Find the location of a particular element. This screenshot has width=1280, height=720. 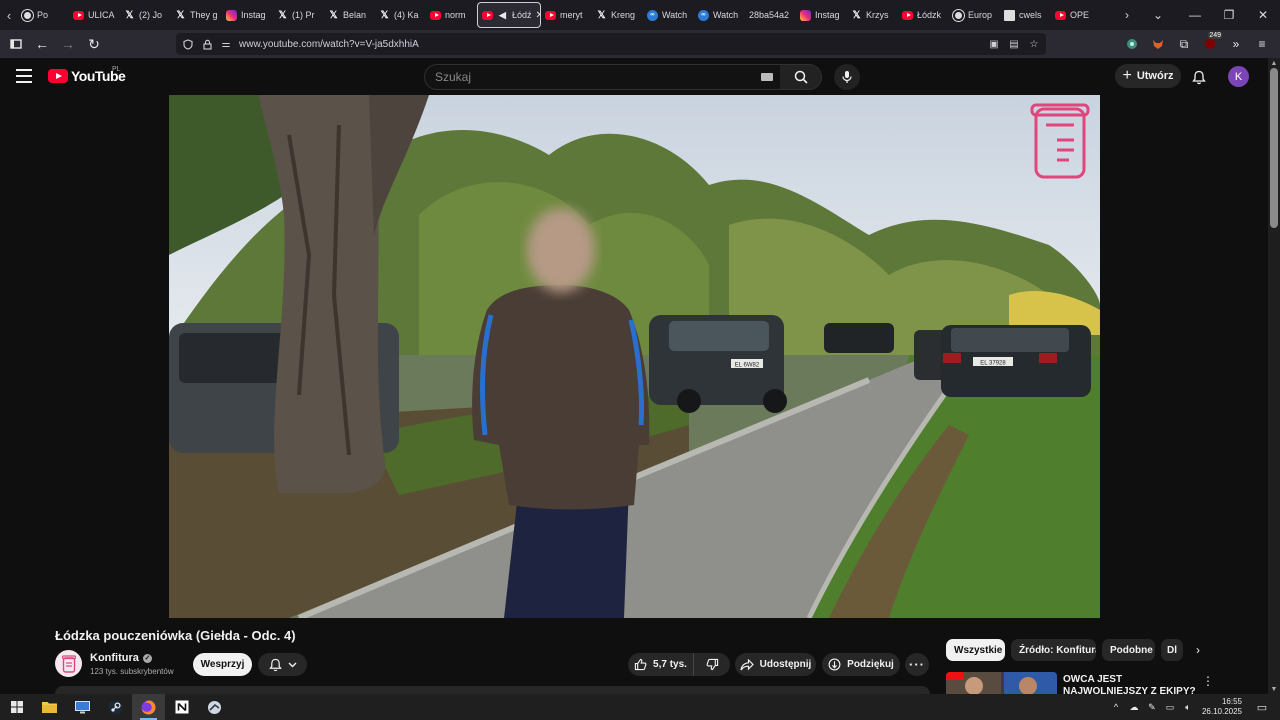

taskbar-file-explorer is located at coordinates (49, 707).